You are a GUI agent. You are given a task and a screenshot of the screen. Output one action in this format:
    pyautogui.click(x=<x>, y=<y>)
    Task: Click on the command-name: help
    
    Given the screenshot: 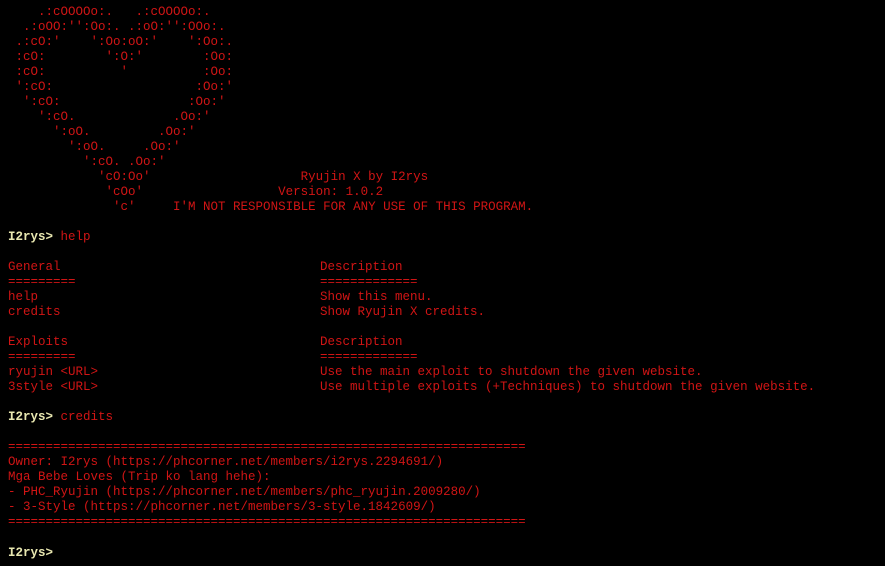 What is the action you would take?
    pyautogui.click(x=23, y=297)
    